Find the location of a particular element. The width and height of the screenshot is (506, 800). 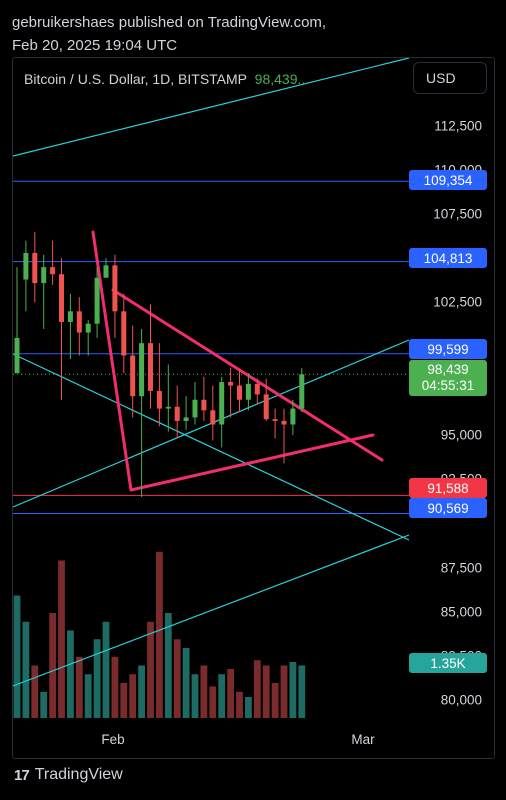

currency-button: USD is located at coordinates (450, 78).